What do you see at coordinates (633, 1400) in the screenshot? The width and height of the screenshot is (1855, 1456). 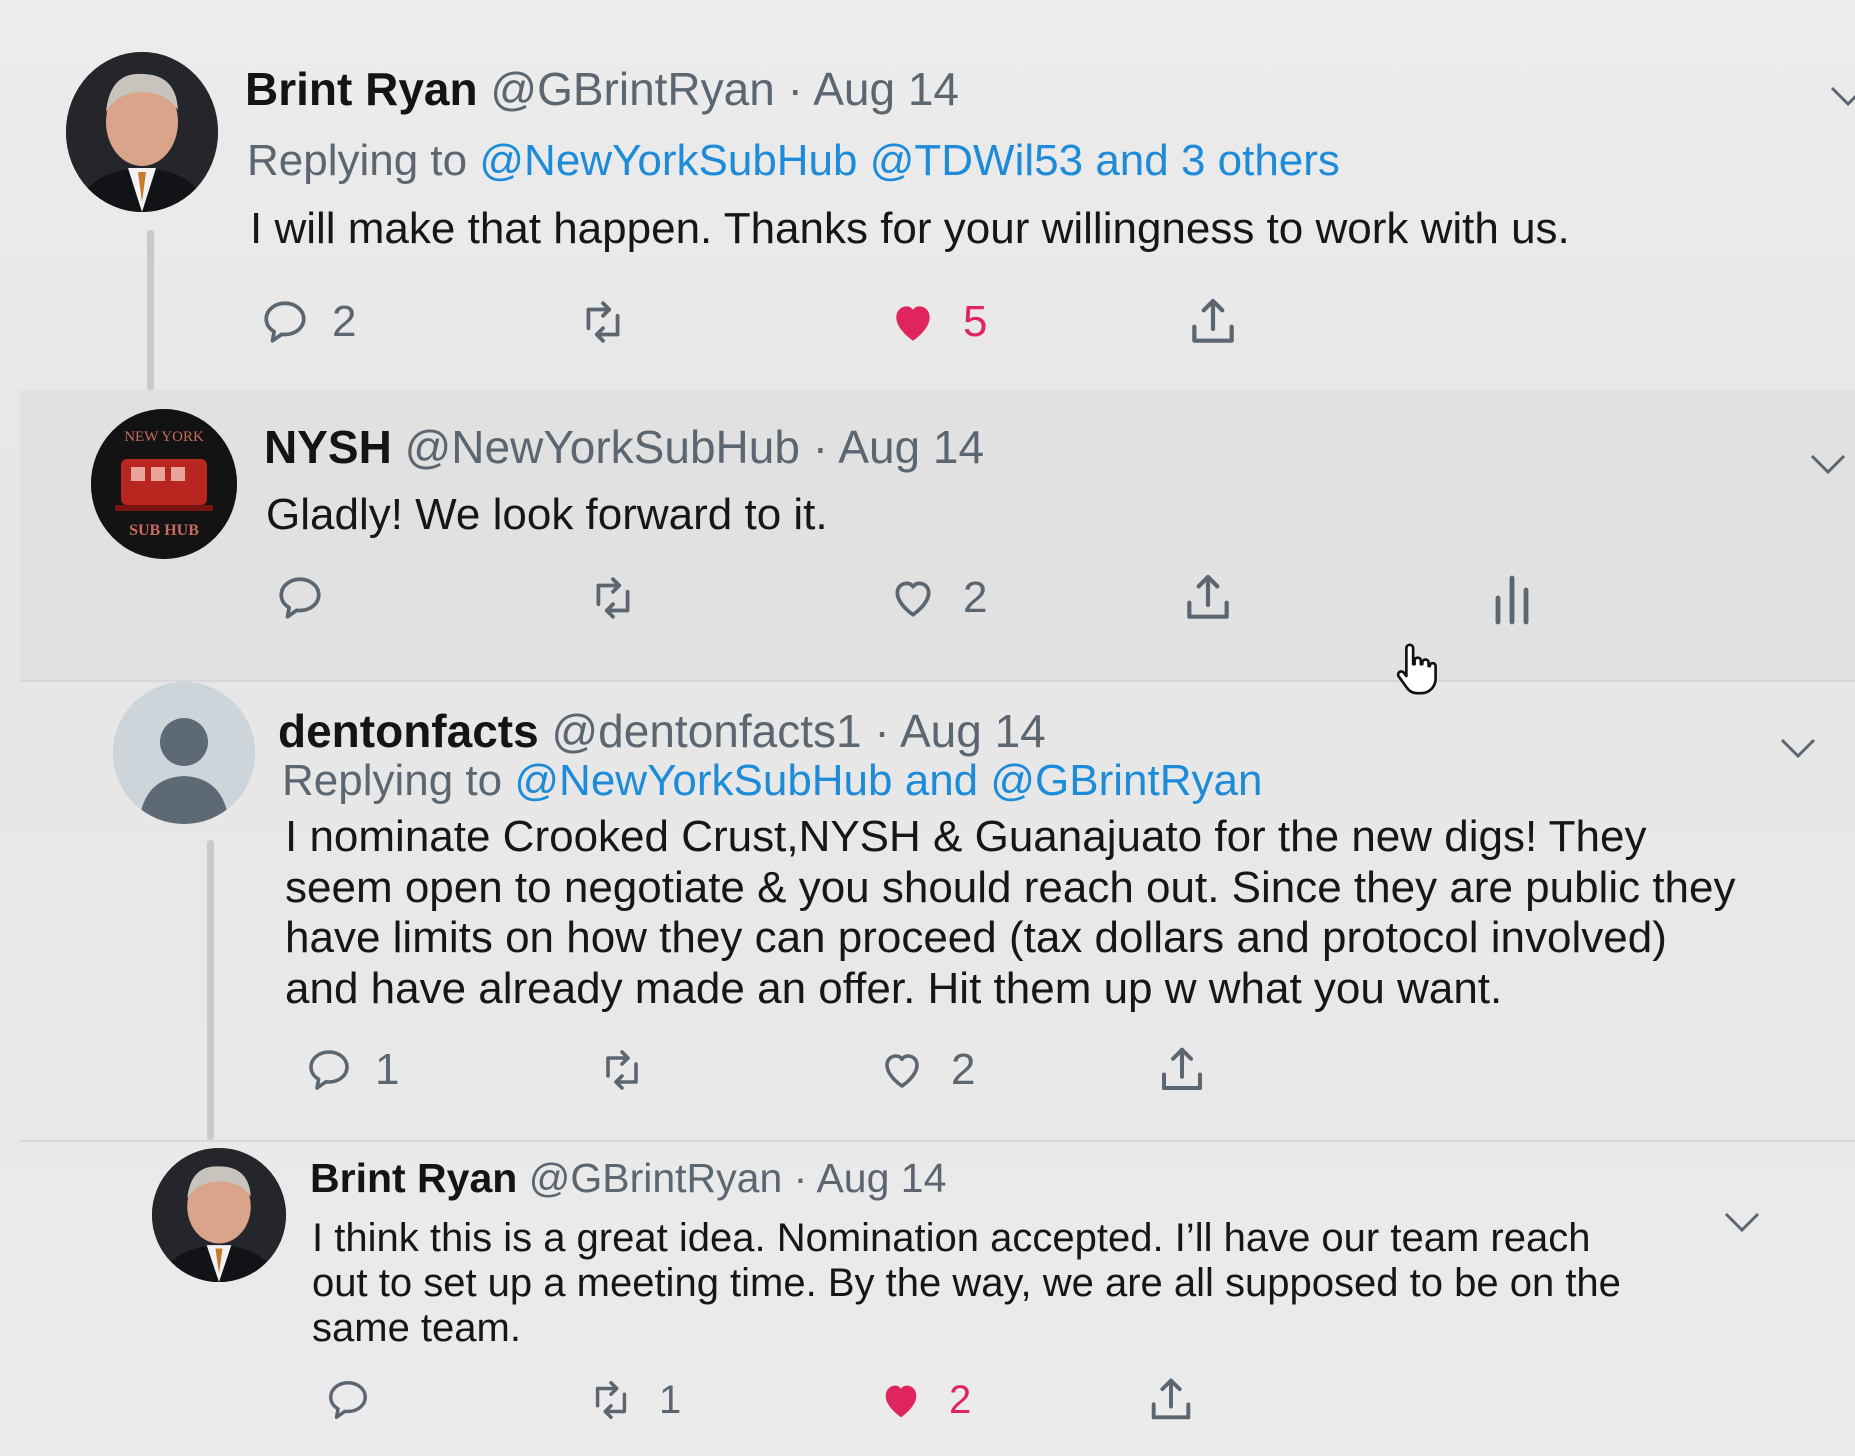 I see `retweet-button: 1` at bounding box center [633, 1400].